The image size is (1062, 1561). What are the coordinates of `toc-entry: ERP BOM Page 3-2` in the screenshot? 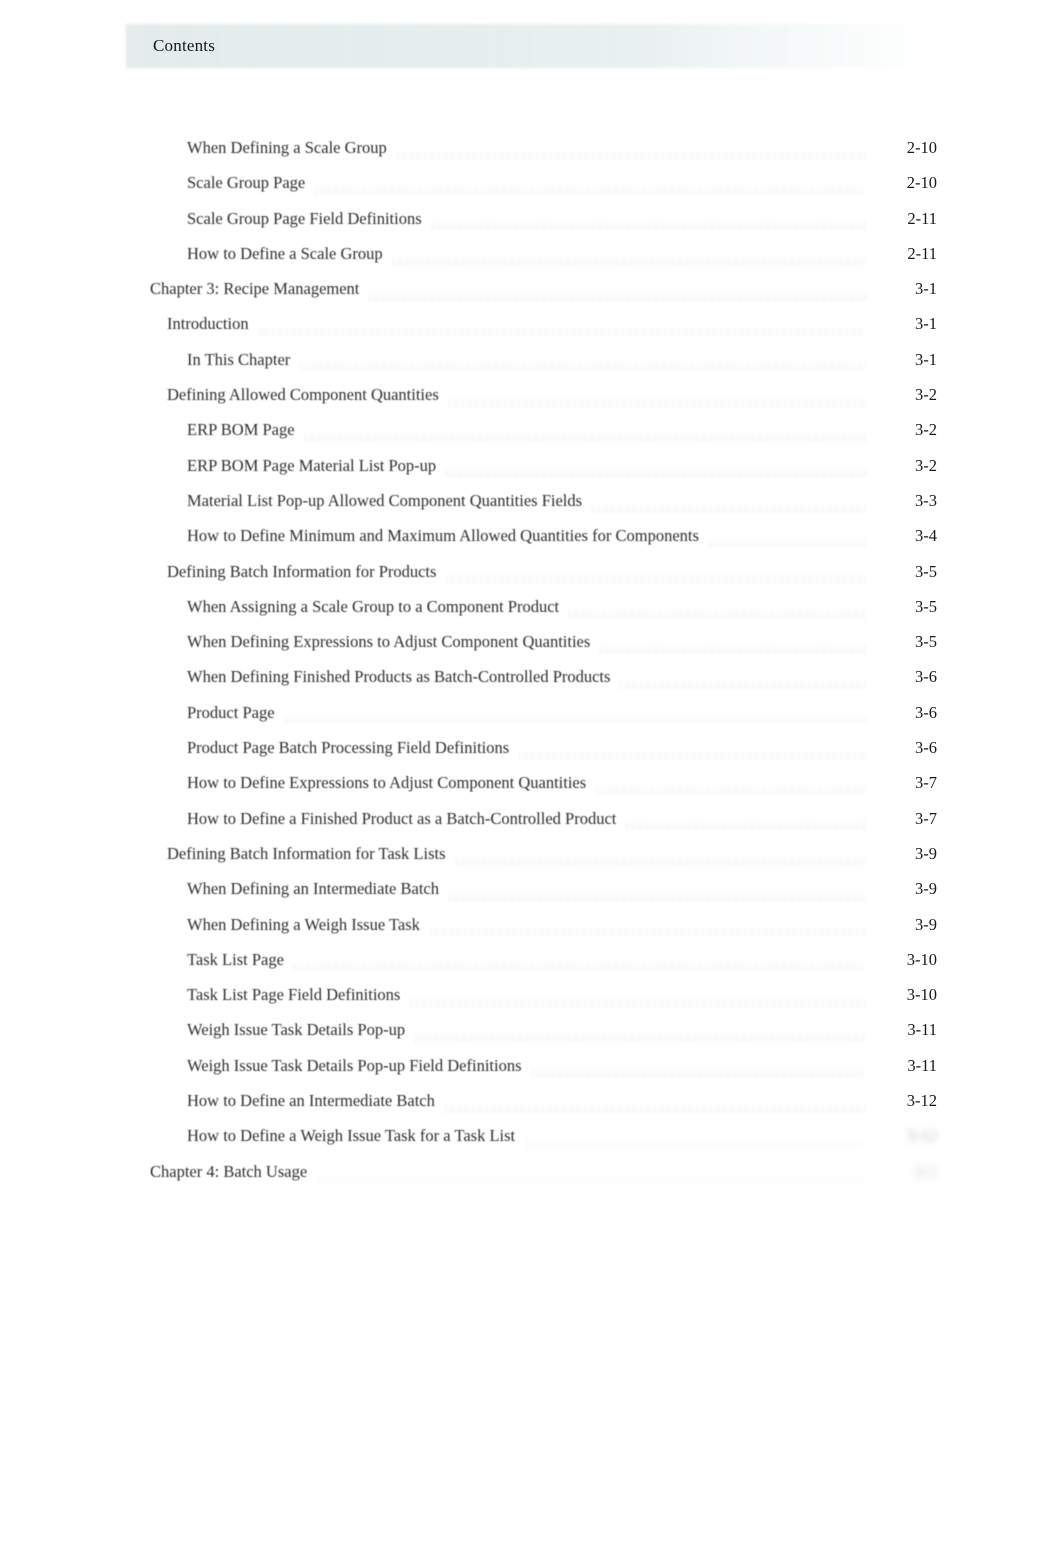 It's located at (531, 430).